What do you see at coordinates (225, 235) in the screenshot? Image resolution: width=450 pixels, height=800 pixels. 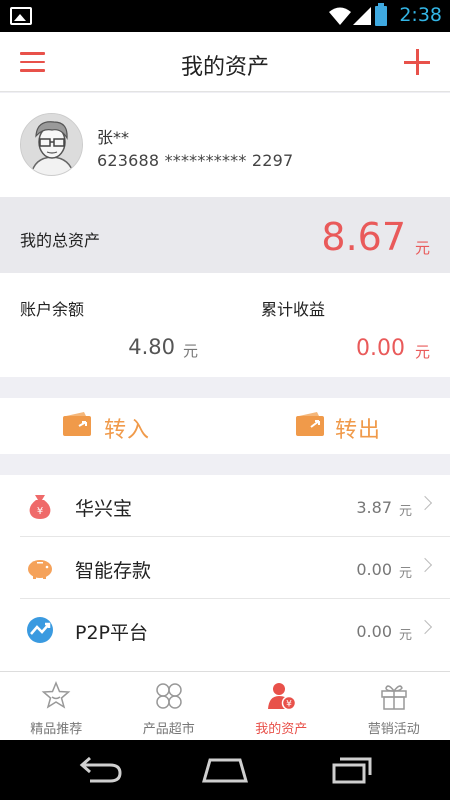 I see `total-assets-panel: 我的总资产 8.67 元` at bounding box center [225, 235].